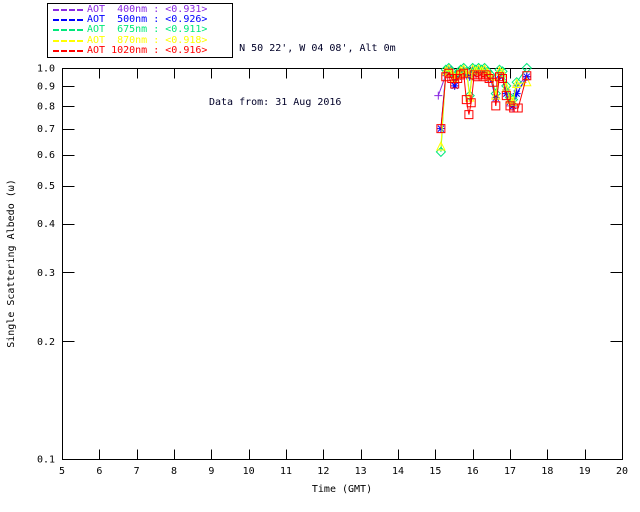 This screenshot has width=640, height=512. I want to click on svg-text: 18, so click(547, 471).